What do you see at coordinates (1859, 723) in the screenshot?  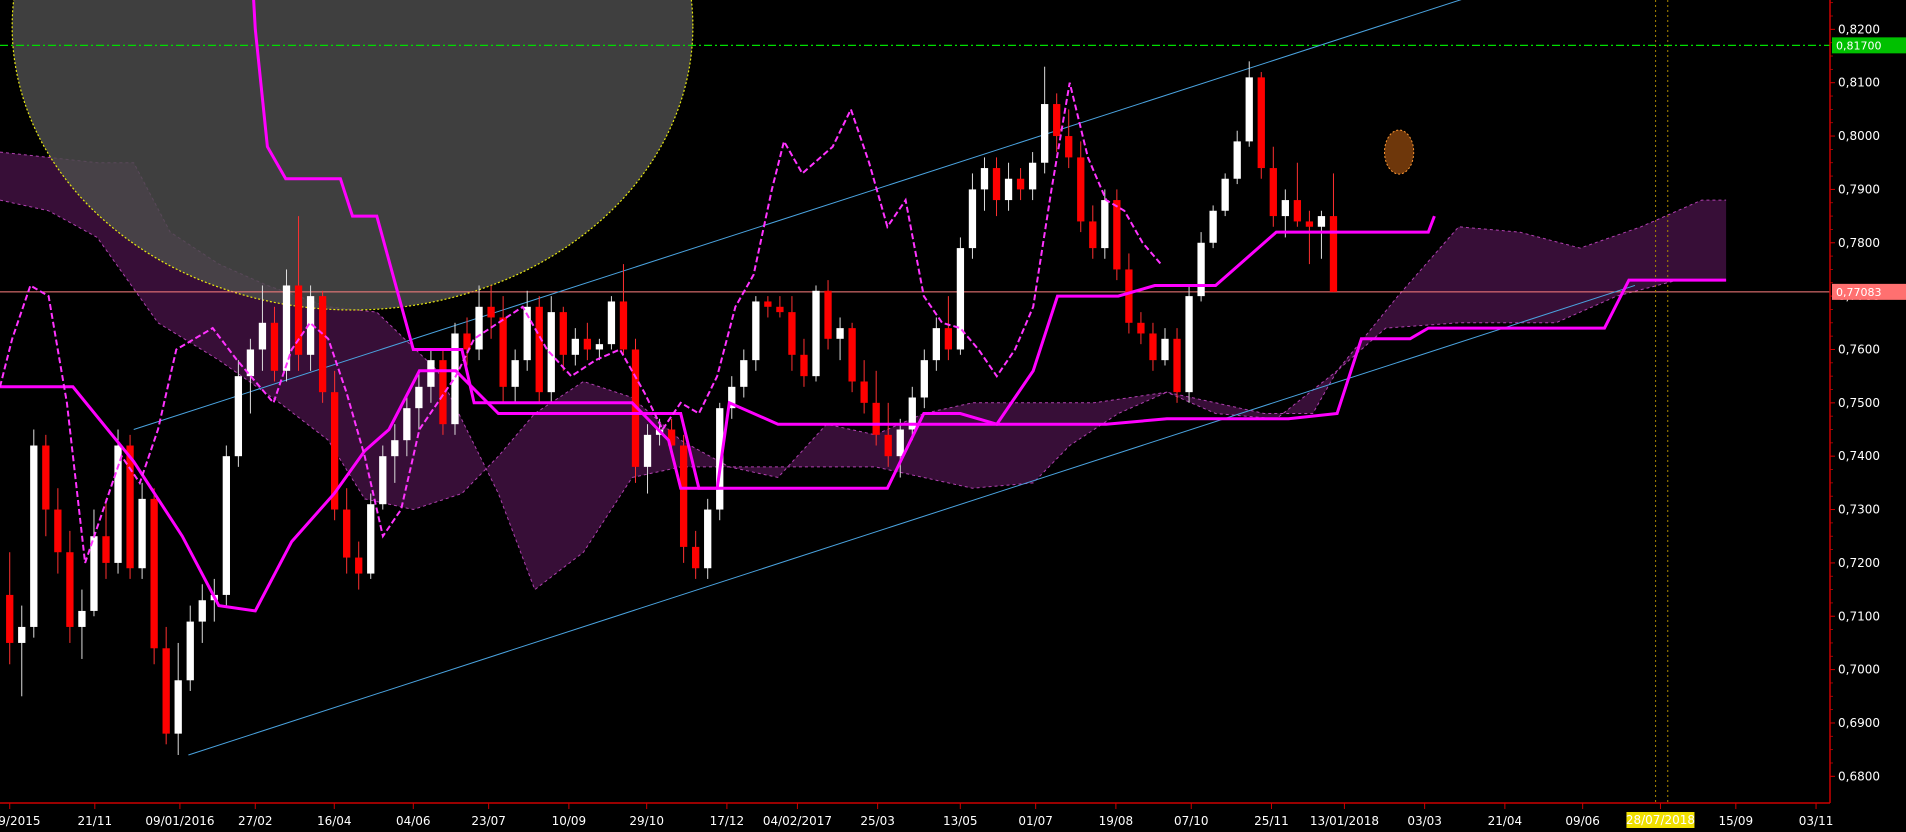 I see `y-tick-label: 0,6900` at bounding box center [1859, 723].